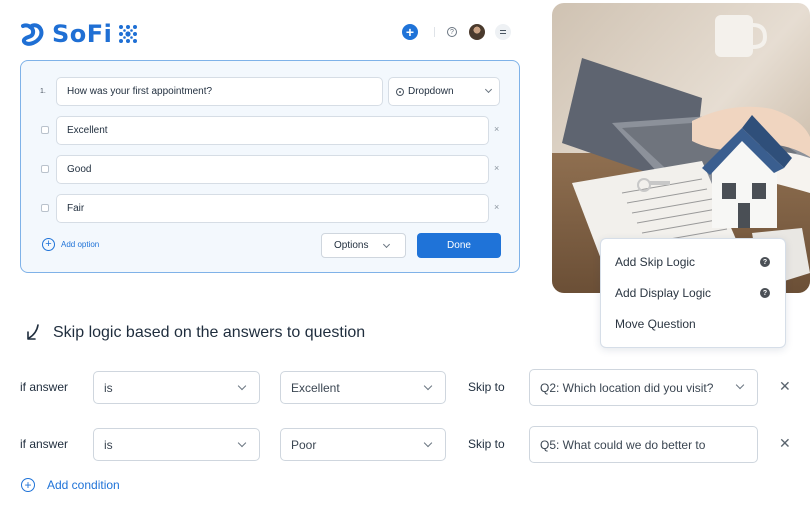 The width and height of the screenshot is (812, 515). What do you see at coordinates (219, 91) in the screenshot?
I see `question-text-input: How was your first appointment?` at bounding box center [219, 91].